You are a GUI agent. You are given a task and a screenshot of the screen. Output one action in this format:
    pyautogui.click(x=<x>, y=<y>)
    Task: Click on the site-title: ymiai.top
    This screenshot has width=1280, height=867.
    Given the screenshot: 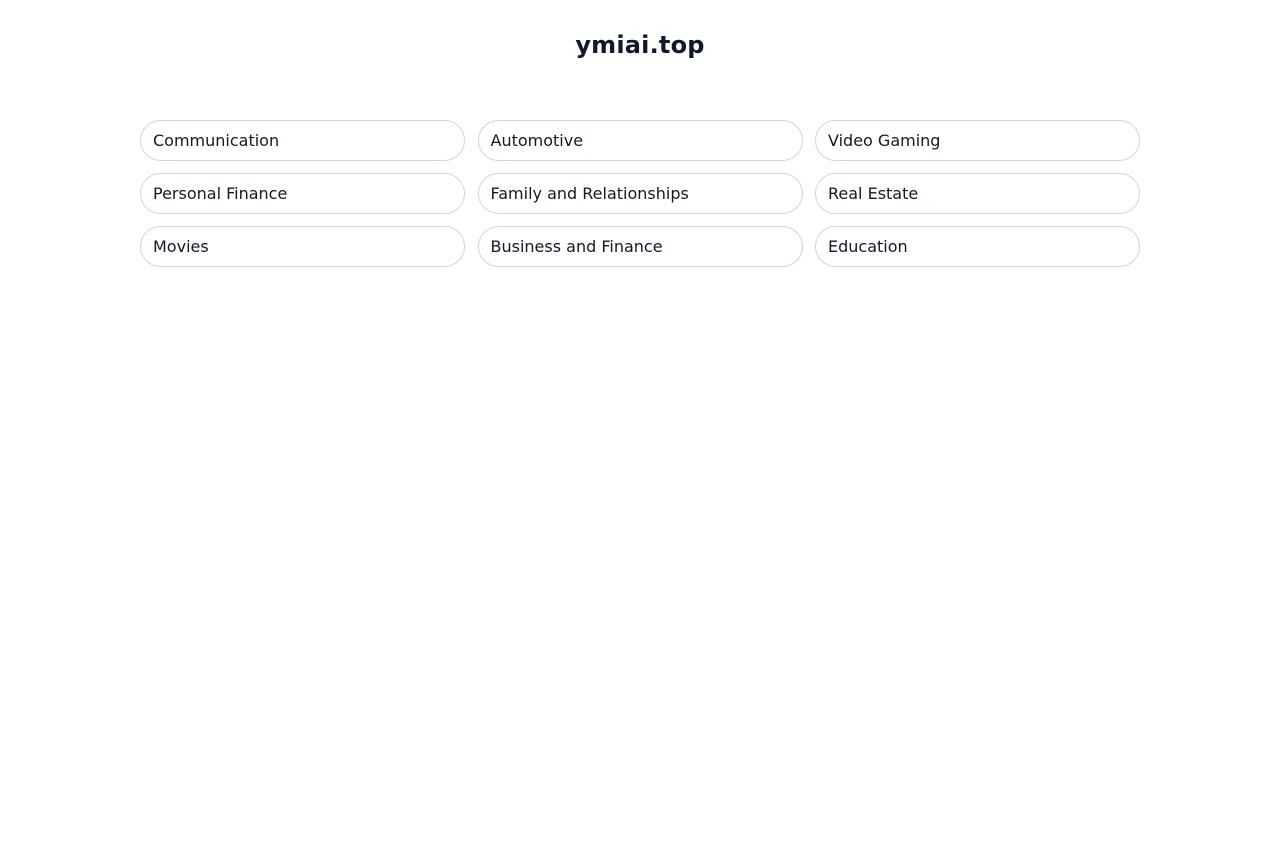 What is the action you would take?
    pyautogui.click(x=640, y=45)
    